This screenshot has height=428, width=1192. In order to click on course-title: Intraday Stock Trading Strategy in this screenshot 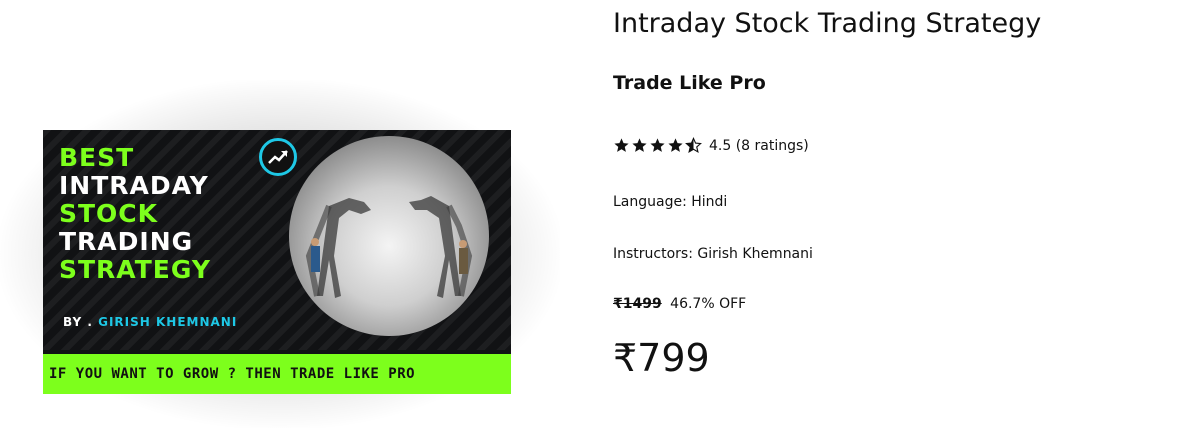, I will do `click(827, 23)`.